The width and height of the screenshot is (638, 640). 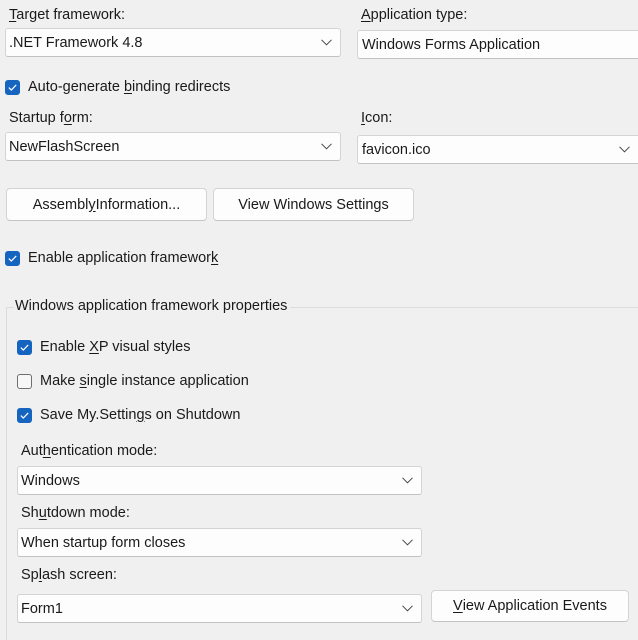 What do you see at coordinates (88, 415) in the screenshot?
I see `label-text-part: Save My.Settin` at bounding box center [88, 415].